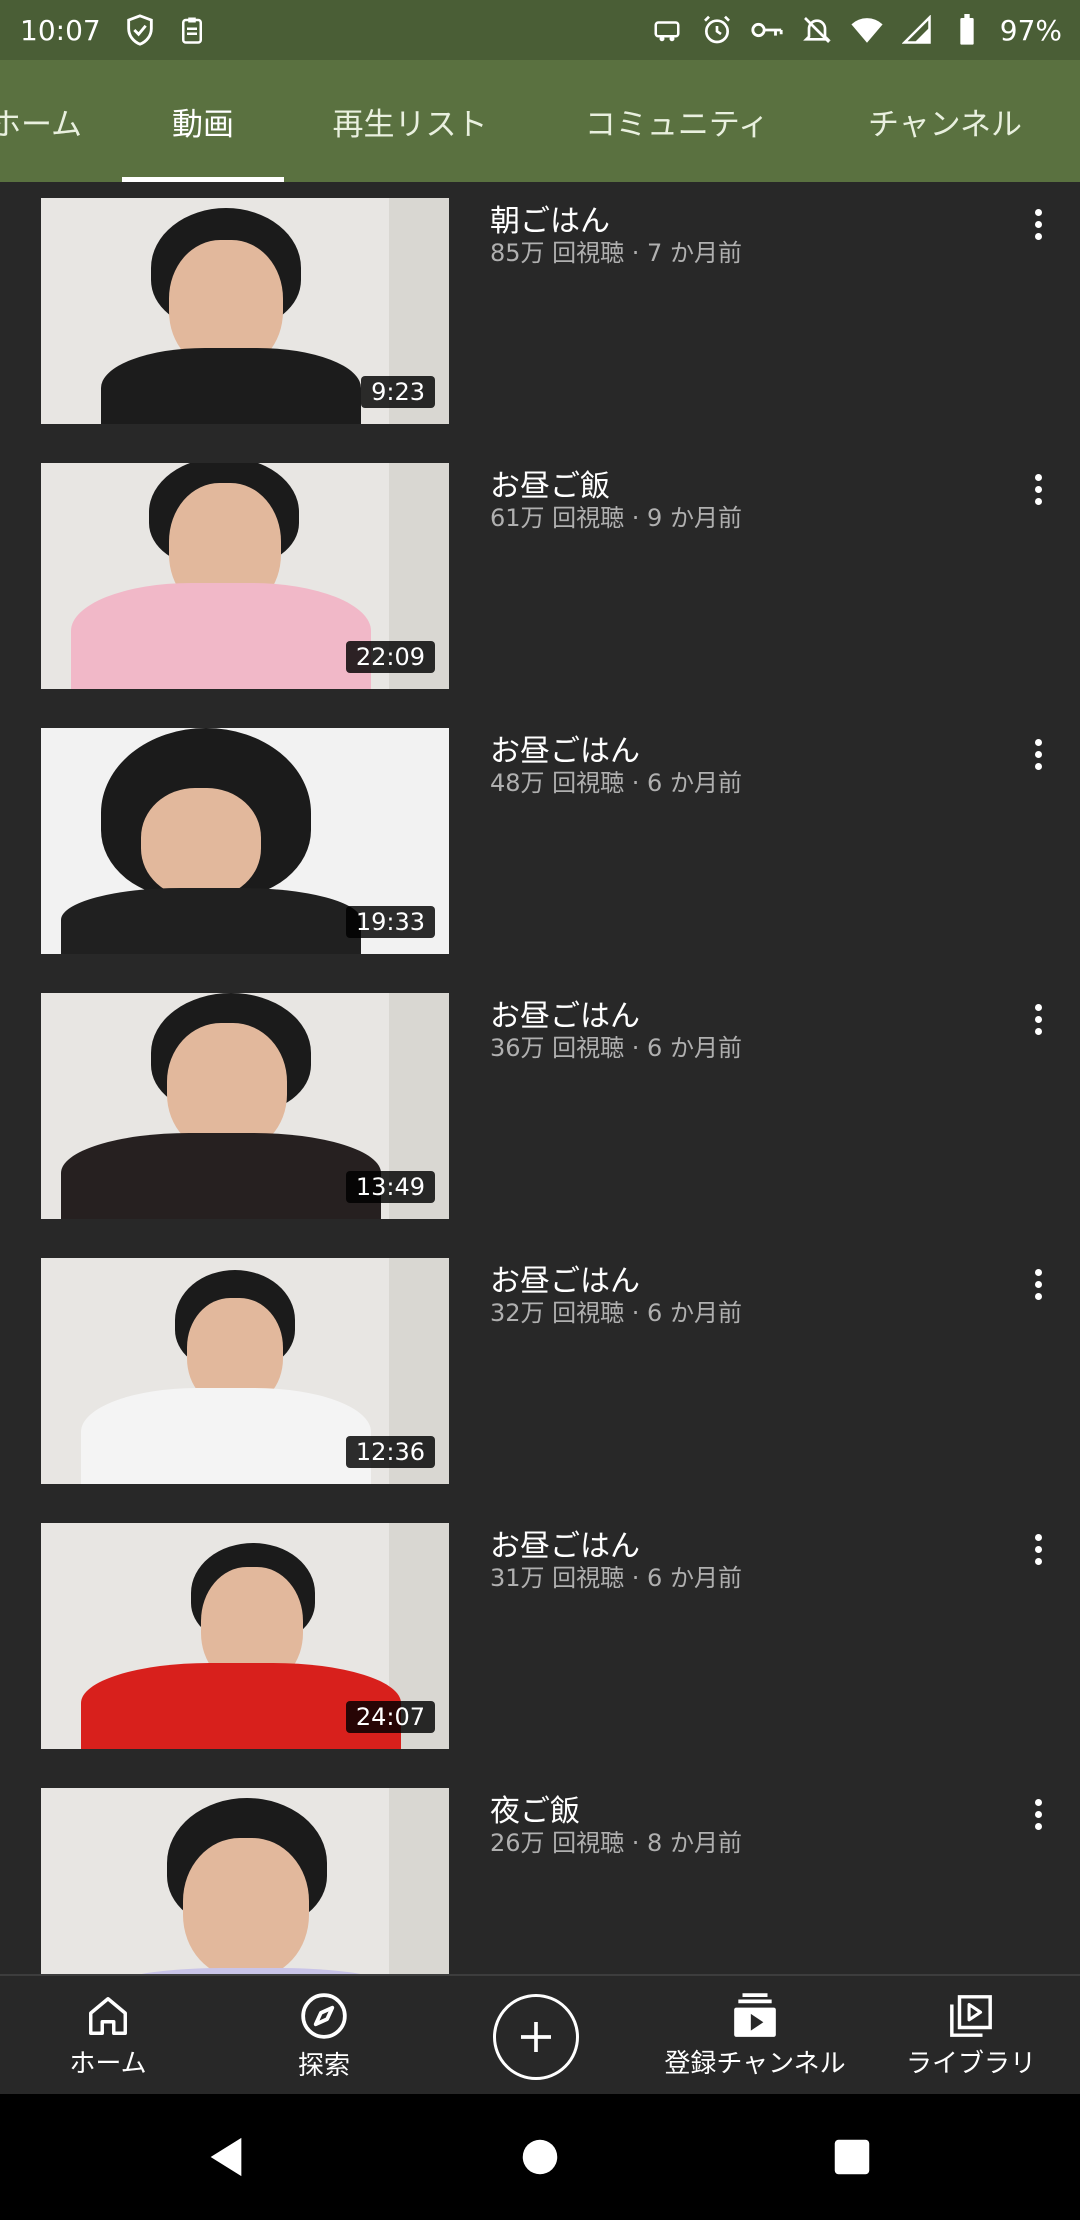 The image size is (1080, 2220). Describe the element at coordinates (616, 518) in the screenshot. I see `video-meta: 61万 回視聴 · 9 か月前` at that location.